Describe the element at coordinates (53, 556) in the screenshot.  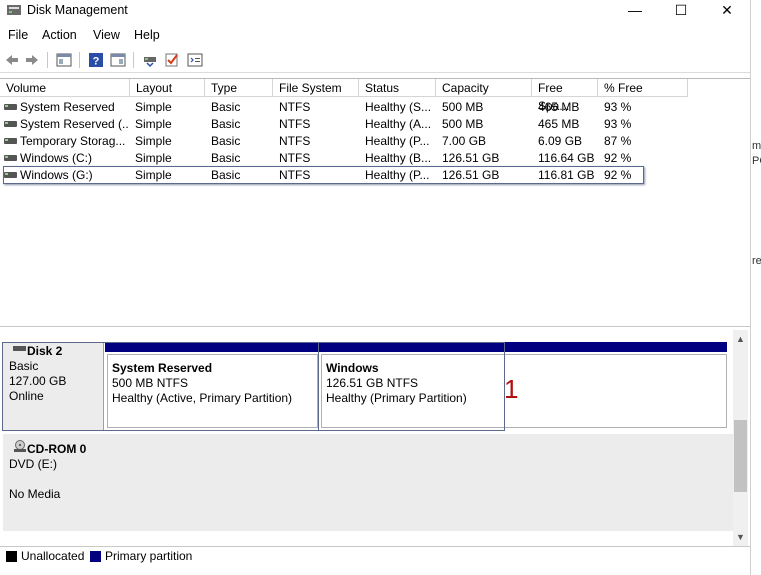
I see `legend-unallocated: Unallocated` at that location.